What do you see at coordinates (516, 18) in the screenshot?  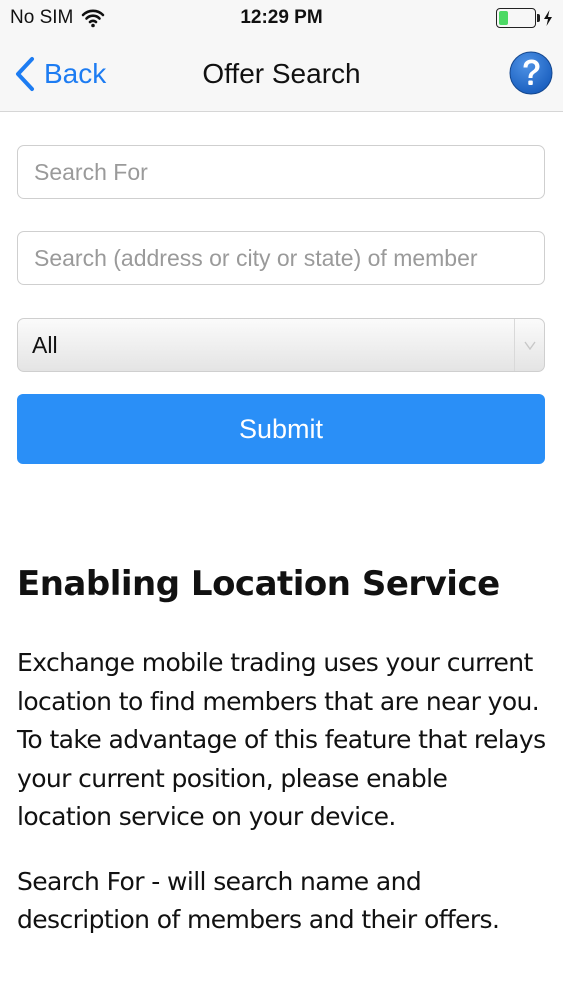 I see `battery-icon` at bounding box center [516, 18].